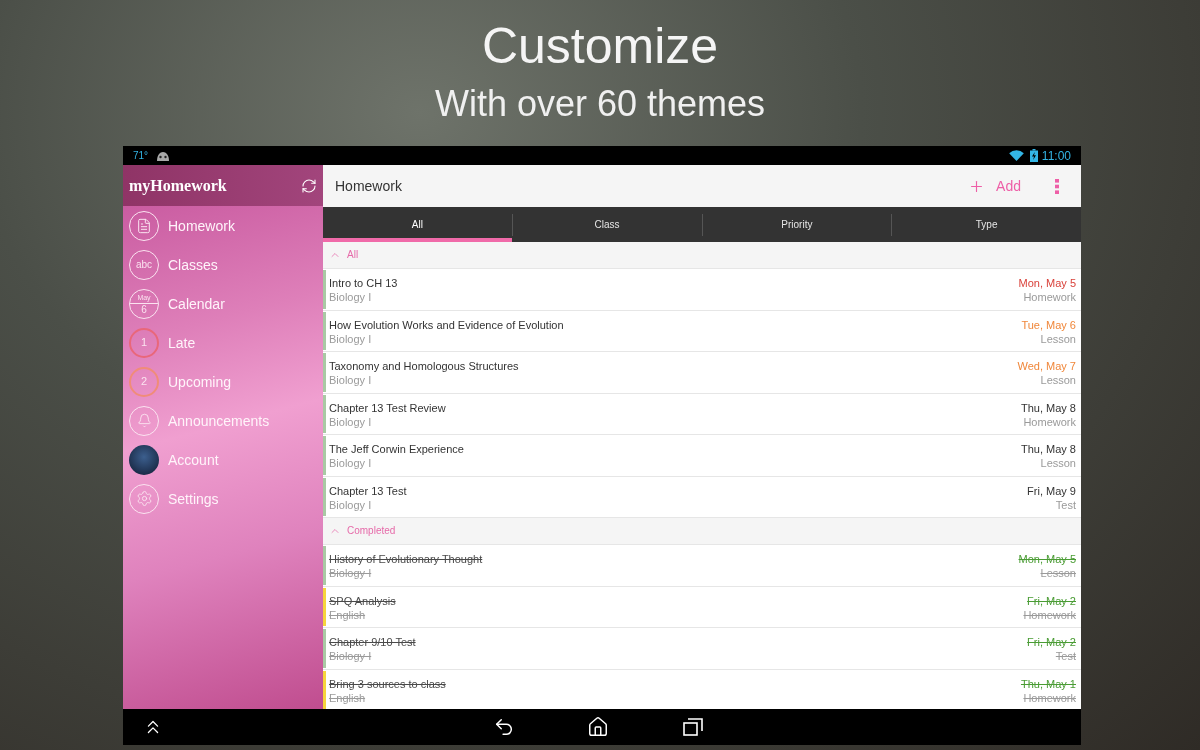 This screenshot has height=750, width=1200. Describe the element at coordinates (702, 566) in the screenshot. I see `list-row: History of Evolutionary Thought Biology I Mon, May 5 Lesson` at that location.